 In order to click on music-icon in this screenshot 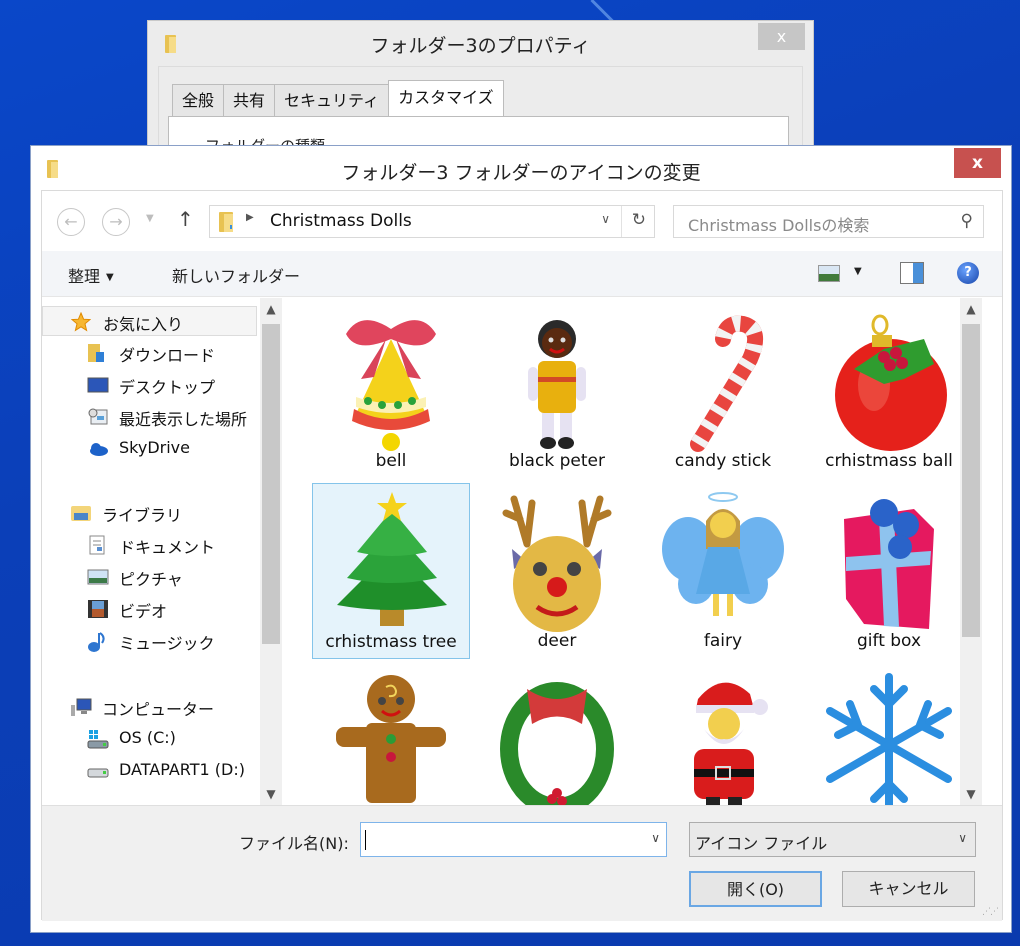, I will do `click(97, 641)`.